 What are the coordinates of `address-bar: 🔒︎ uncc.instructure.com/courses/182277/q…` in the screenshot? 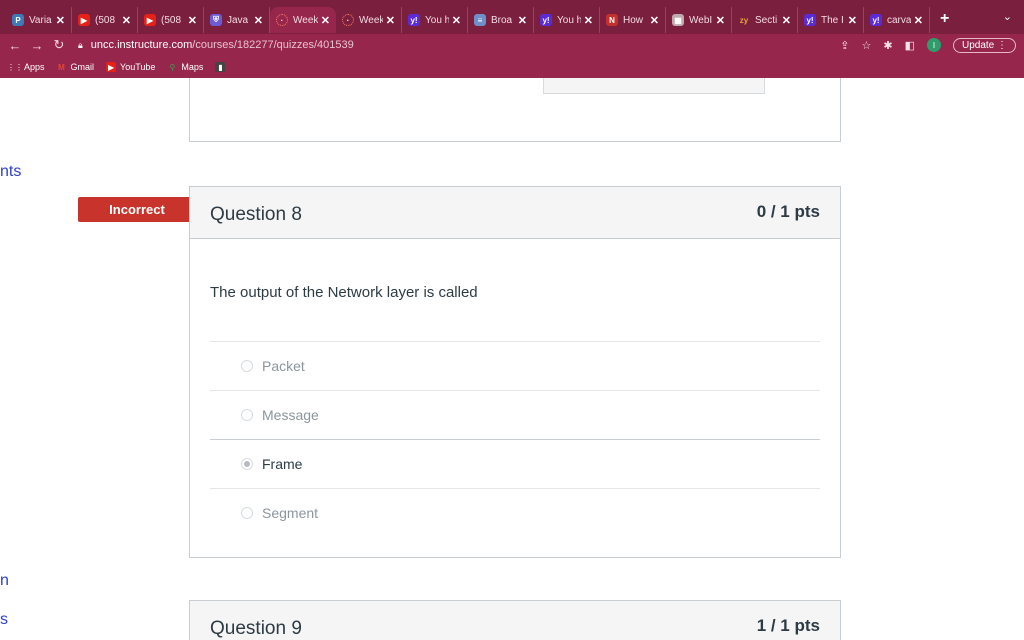 It's located at (508, 45).